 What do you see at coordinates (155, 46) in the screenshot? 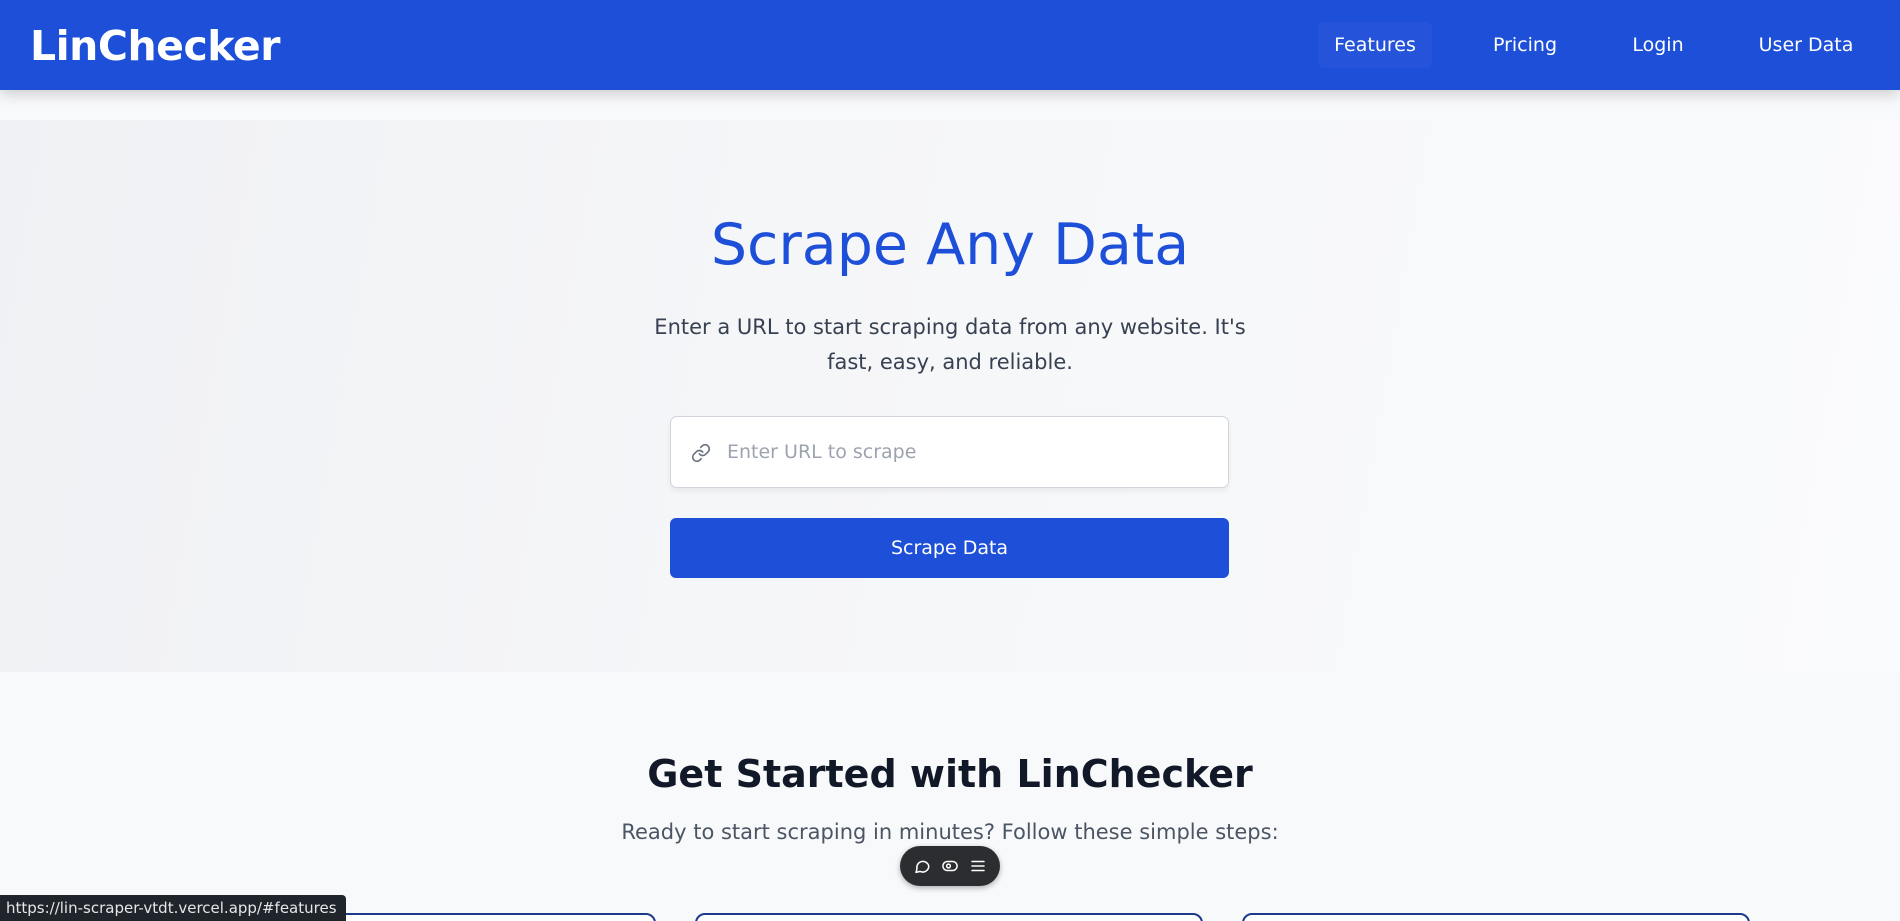
I see `brand-logo: LinChecker` at bounding box center [155, 46].